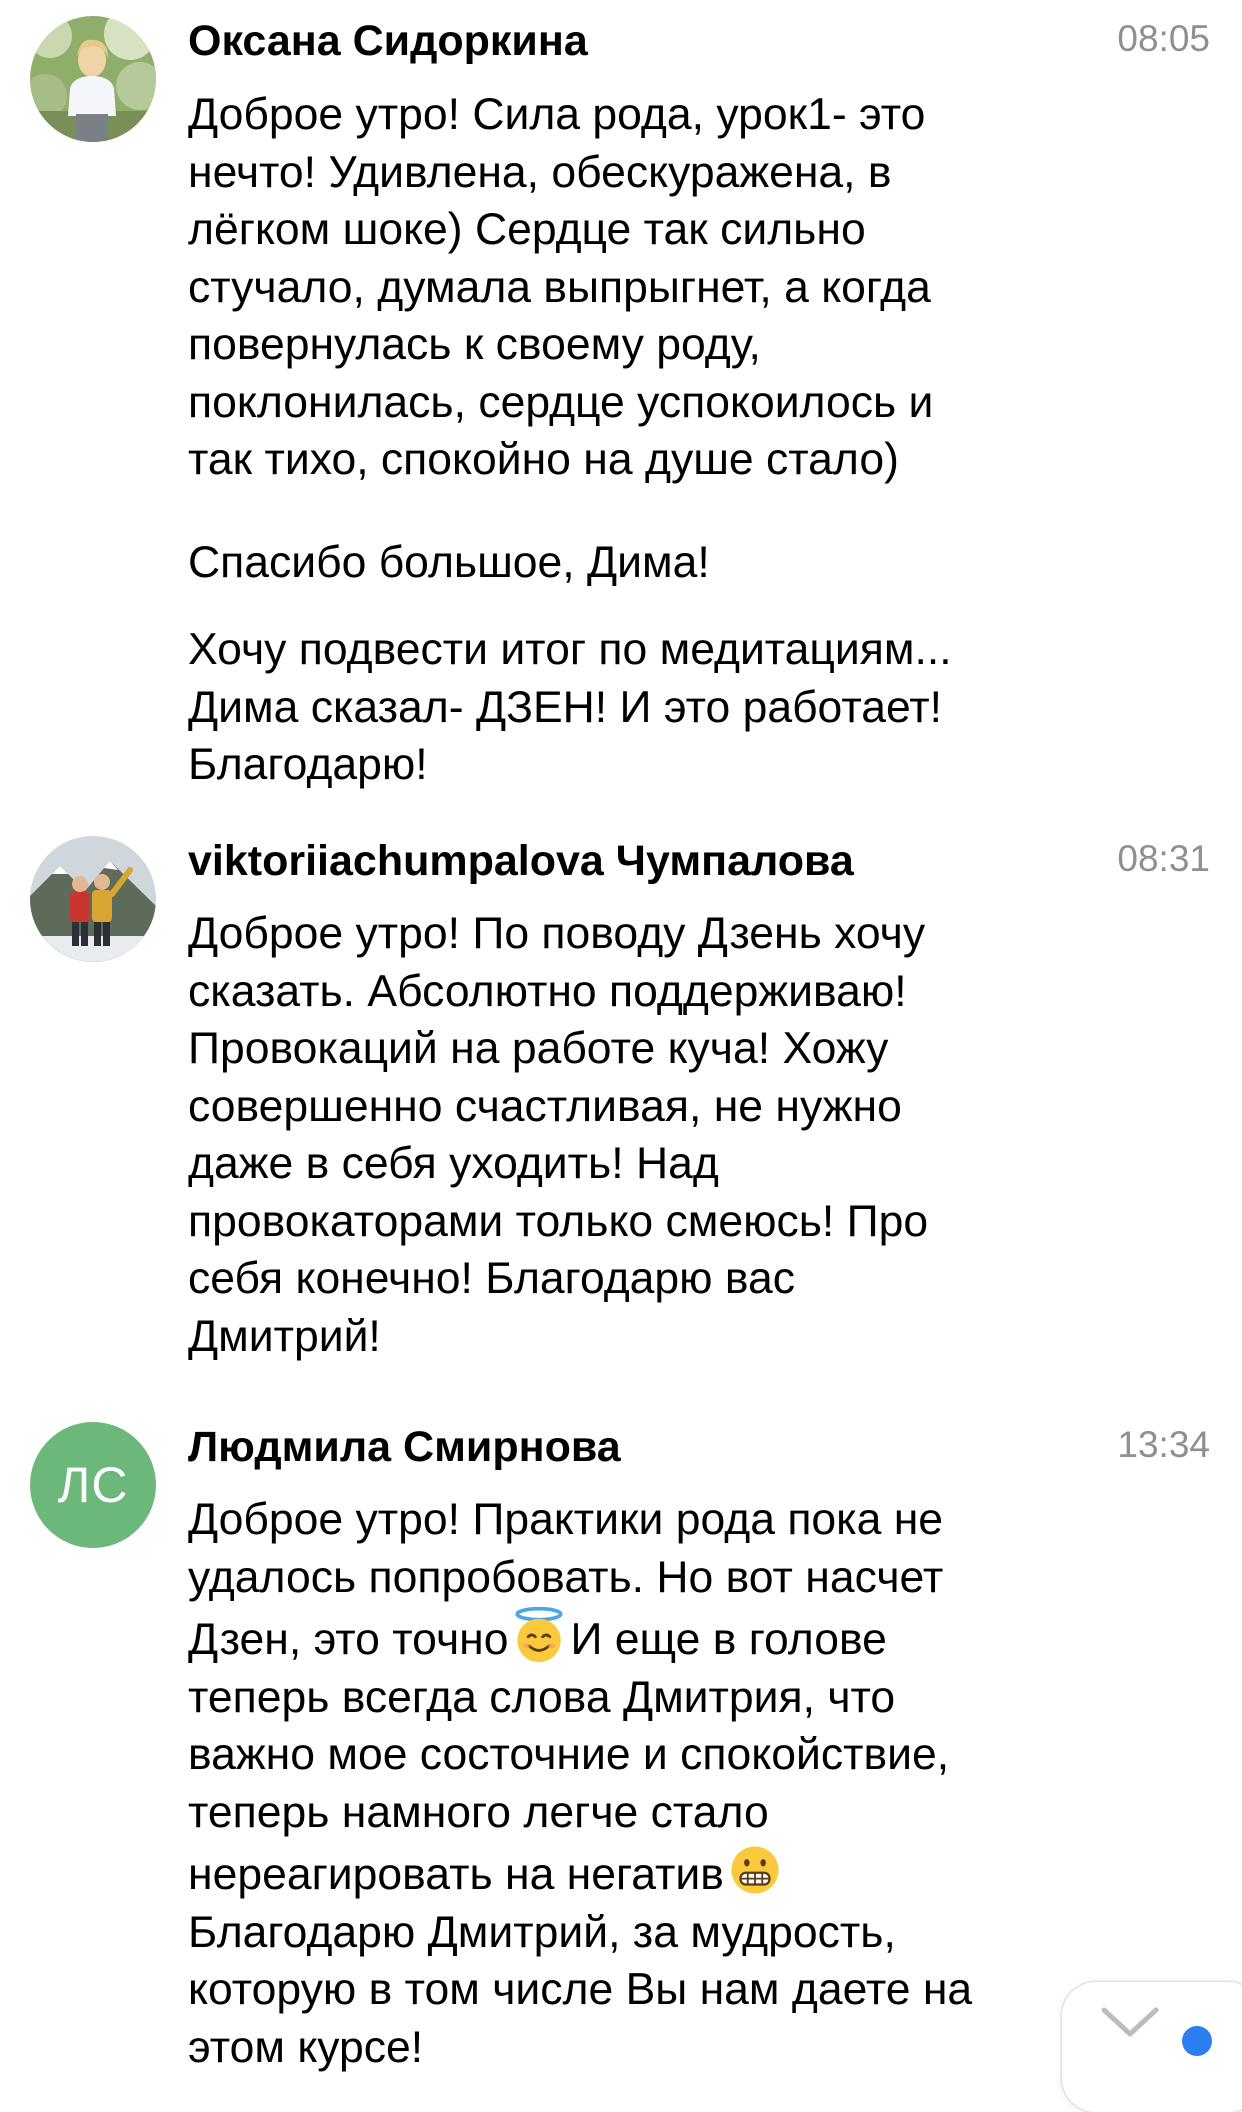 The width and height of the screenshot is (1242, 2112). I want to click on text-line: Доброе утро! Сила рода, урок1- это, so click(557, 114).